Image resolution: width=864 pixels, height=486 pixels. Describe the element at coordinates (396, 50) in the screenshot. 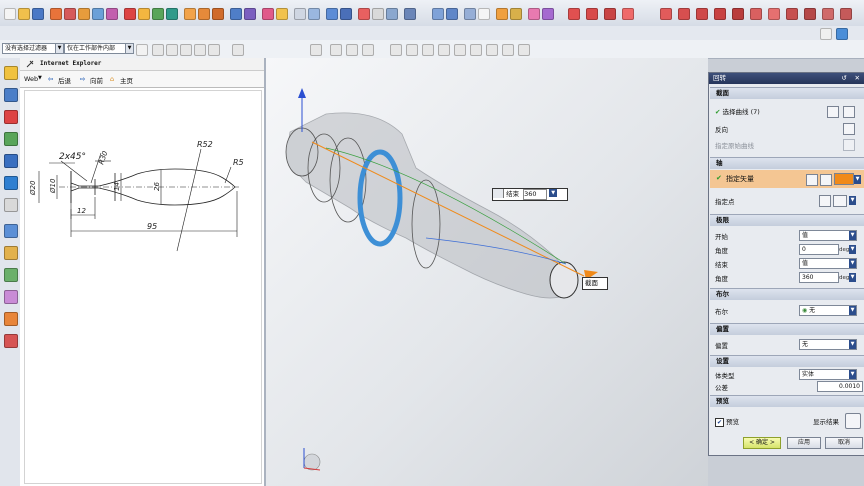

I see `snap-arc-center-icon` at that location.